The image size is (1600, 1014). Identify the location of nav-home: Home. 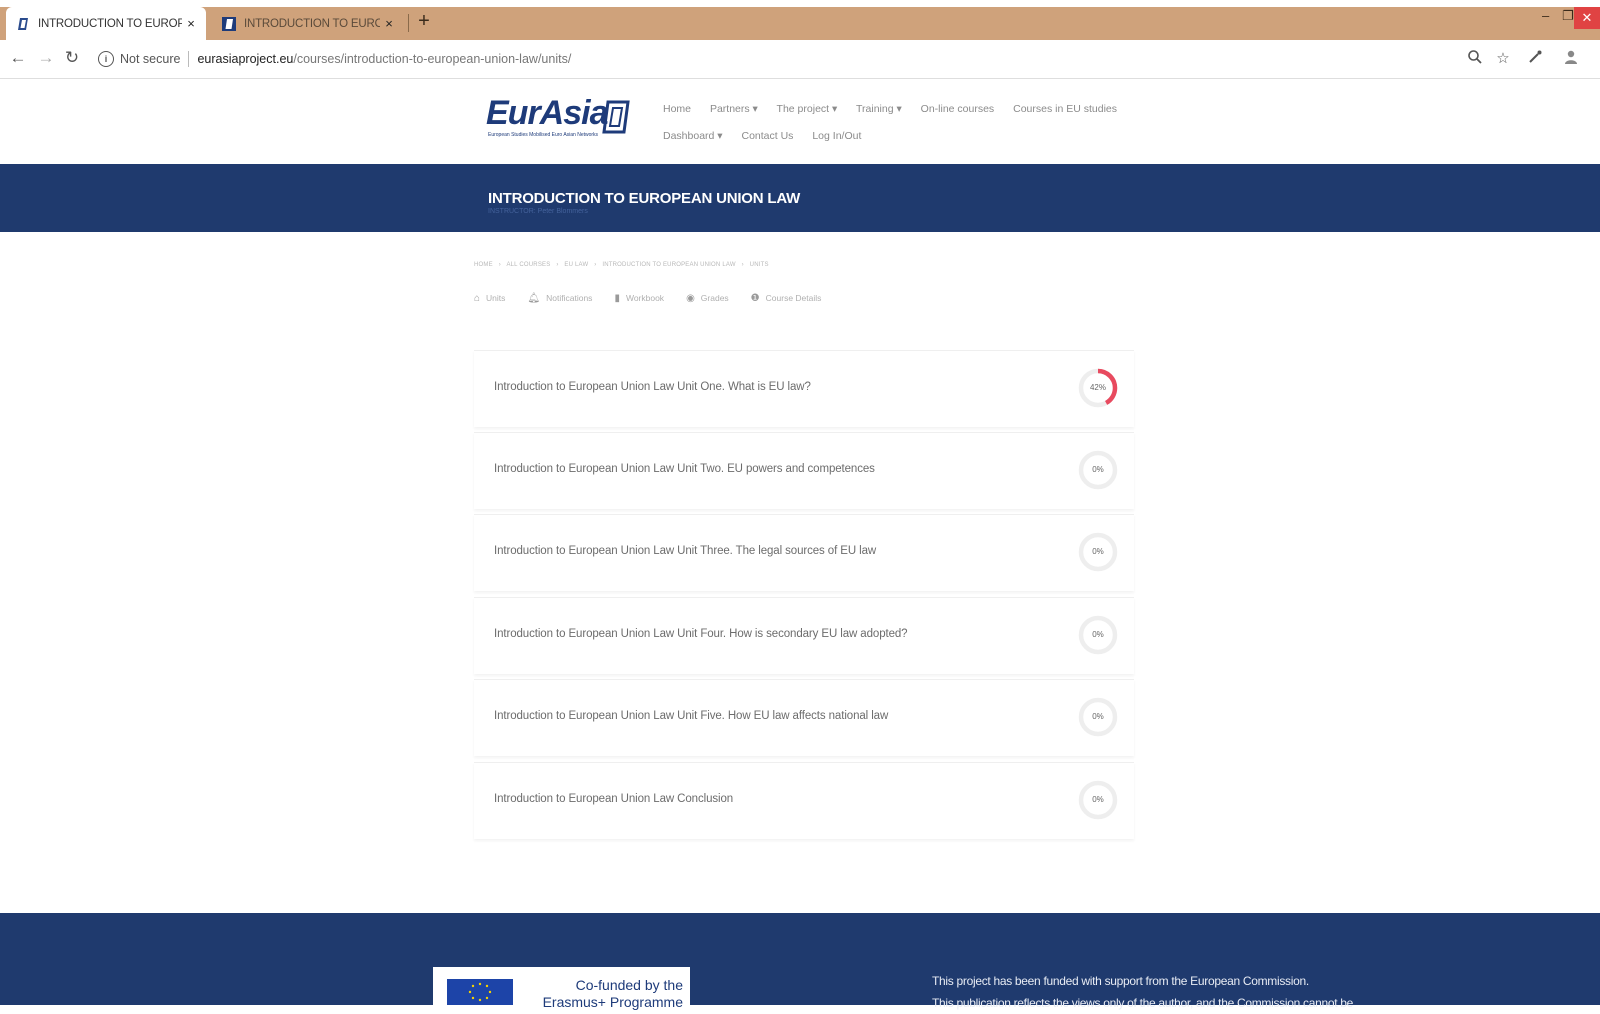
(677, 109).